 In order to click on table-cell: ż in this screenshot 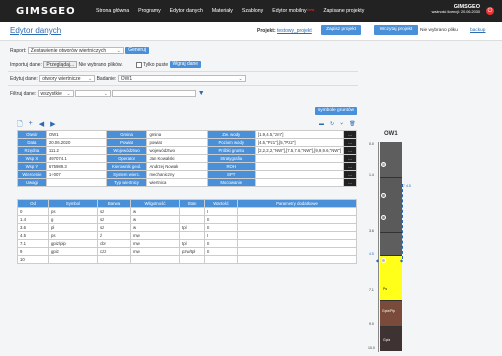, I will do `click(114, 235)`.